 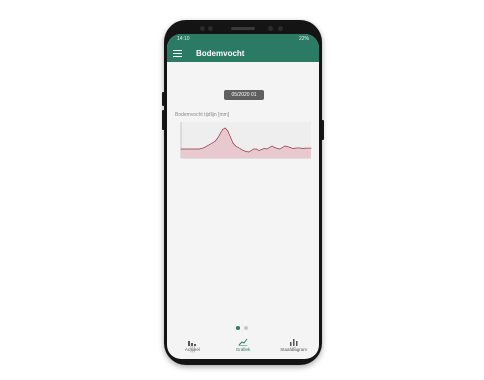 I want to click on home-icon: ○, so click(x=244, y=349).